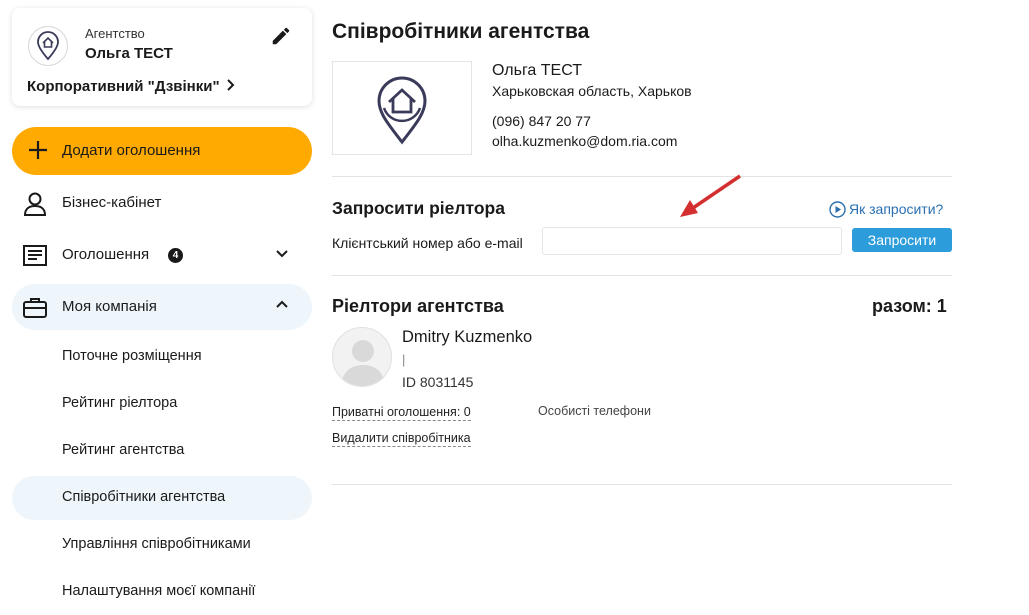  What do you see at coordinates (418, 306) in the screenshot?
I see `realtors-section-title: Ріелтори агентства` at bounding box center [418, 306].